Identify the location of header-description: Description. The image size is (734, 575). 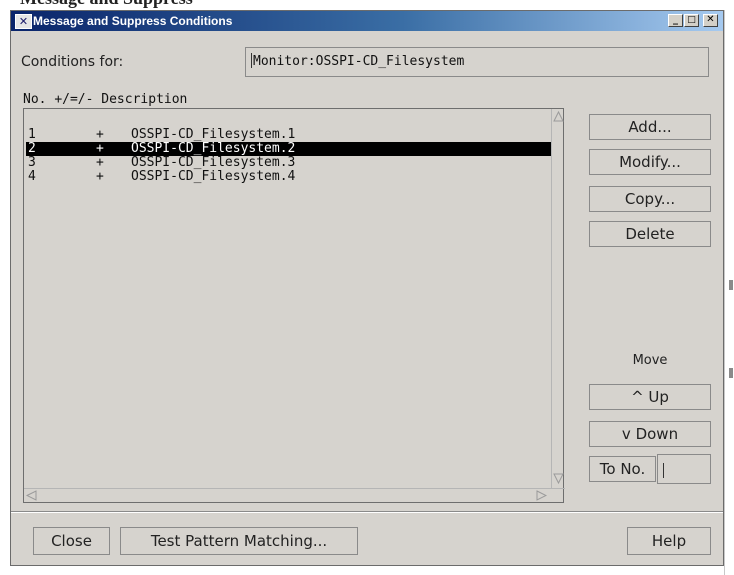
(144, 99).